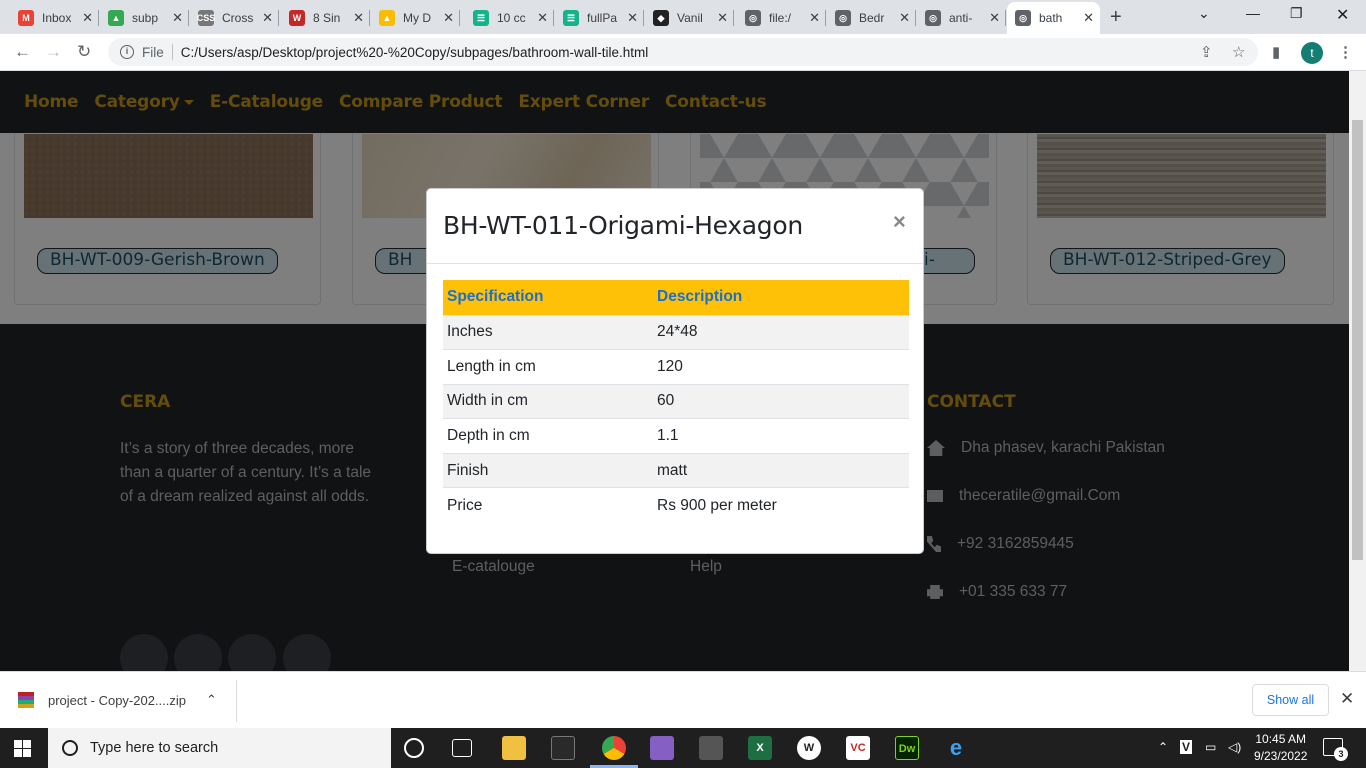 Image resolution: width=1366 pixels, height=768 pixels. What do you see at coordinates (415, 18) in the screenshot?
I see `browser-tab: ▲ My D ✕` at bounding box center [415, 18].